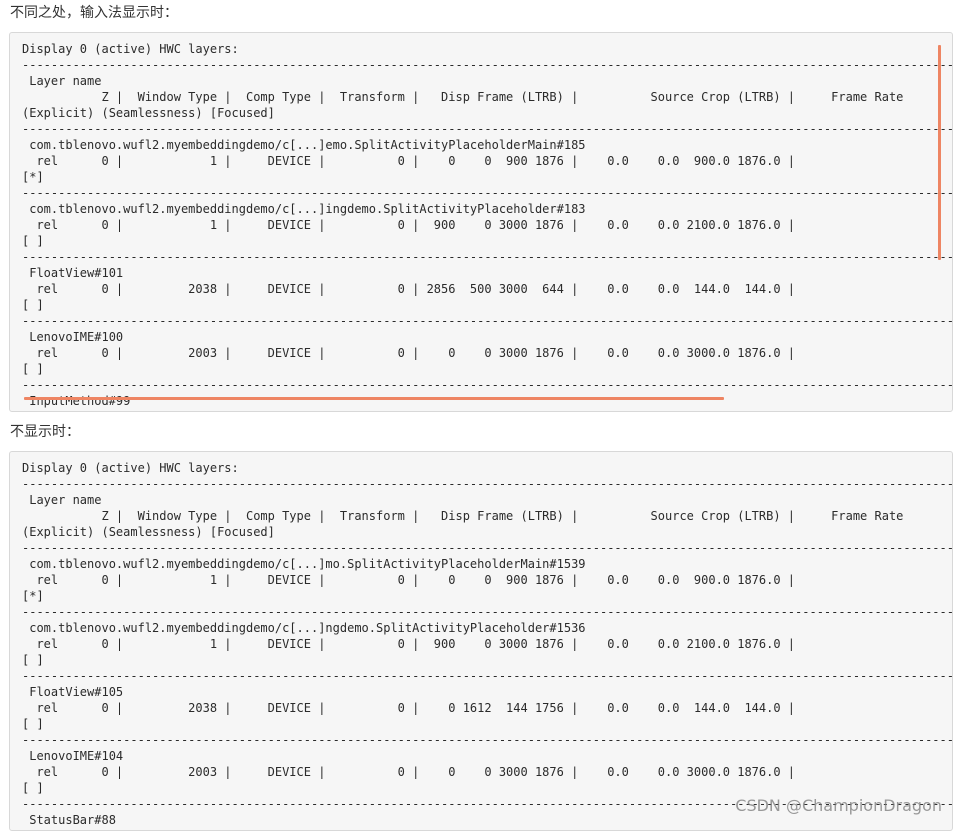  Describe the element at coordinates (838, 805) in the screenshot. I see `csdn-watermark: CSDN @ChampionDragon` at that location.